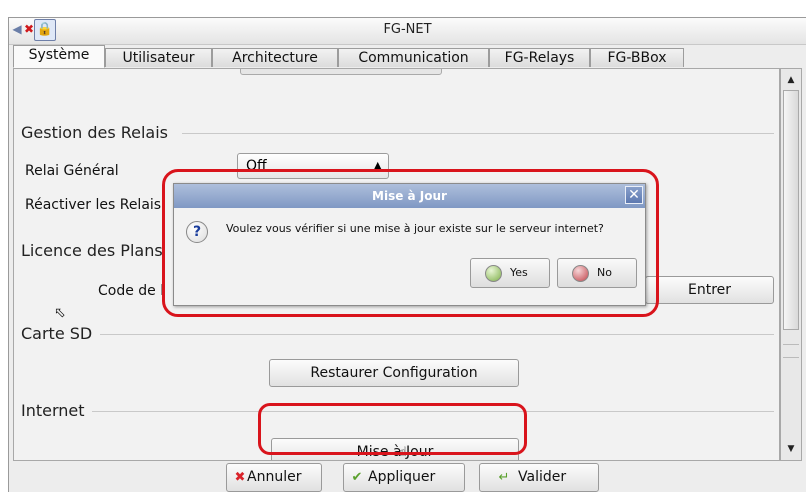 The image size is (806, 492). I want to click on mouse-pointer-icon: ⬁, so click(60, 313).